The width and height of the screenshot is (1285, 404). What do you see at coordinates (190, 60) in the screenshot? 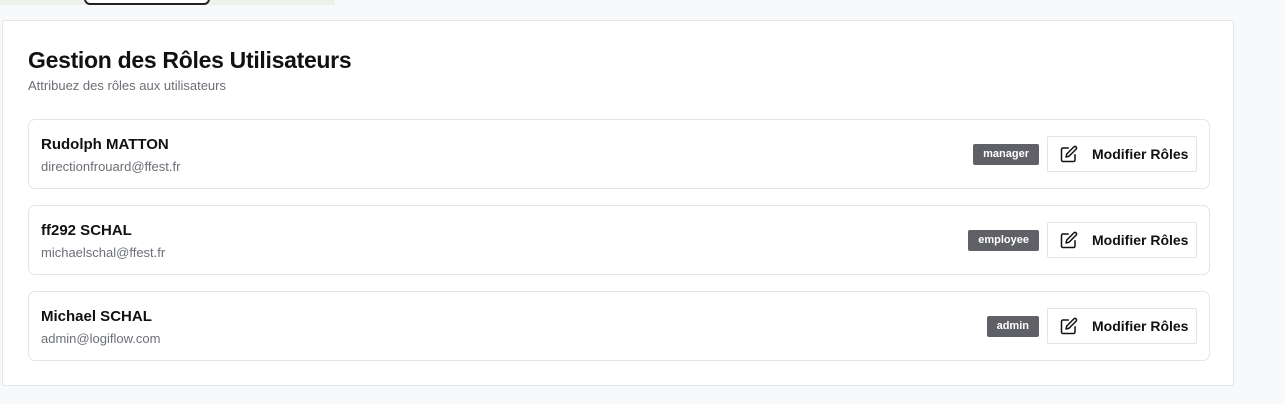
I see `page-title: Gestion des Rôles Utilisateurs` at bounding box center [190, 60].